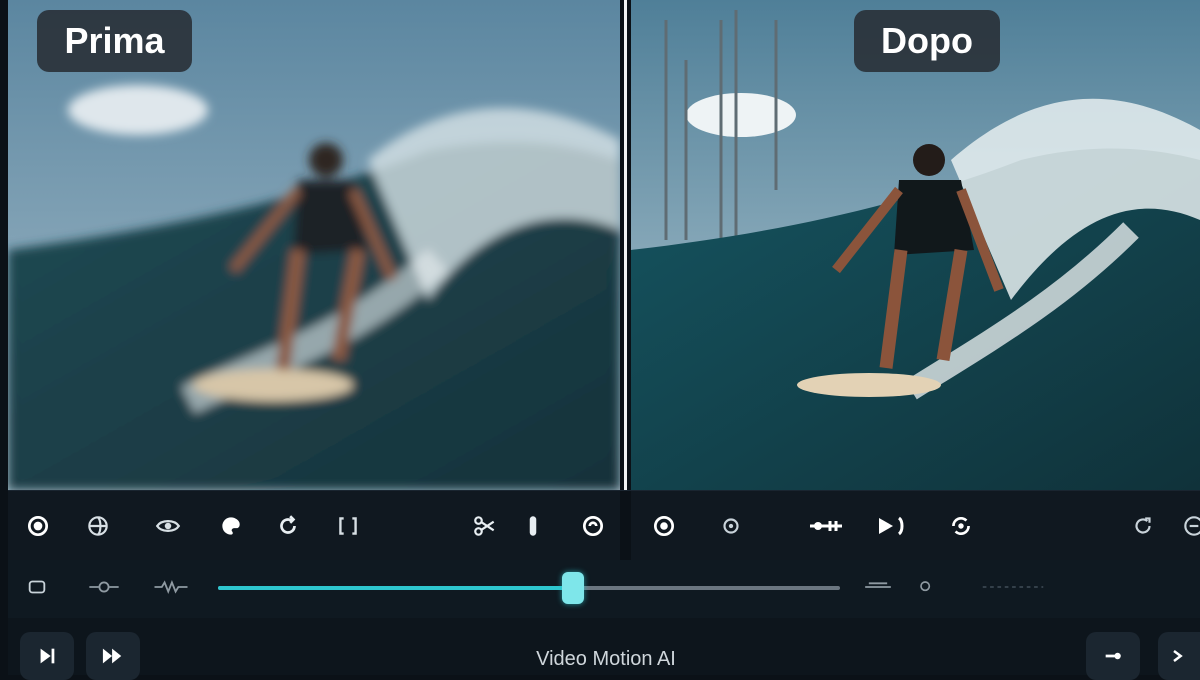 This screenshot has height=680, width=1200. What do you see at coordinates (168, 526) in the screenshot?
I see `eye-icon` at bounding box center [168, 526].